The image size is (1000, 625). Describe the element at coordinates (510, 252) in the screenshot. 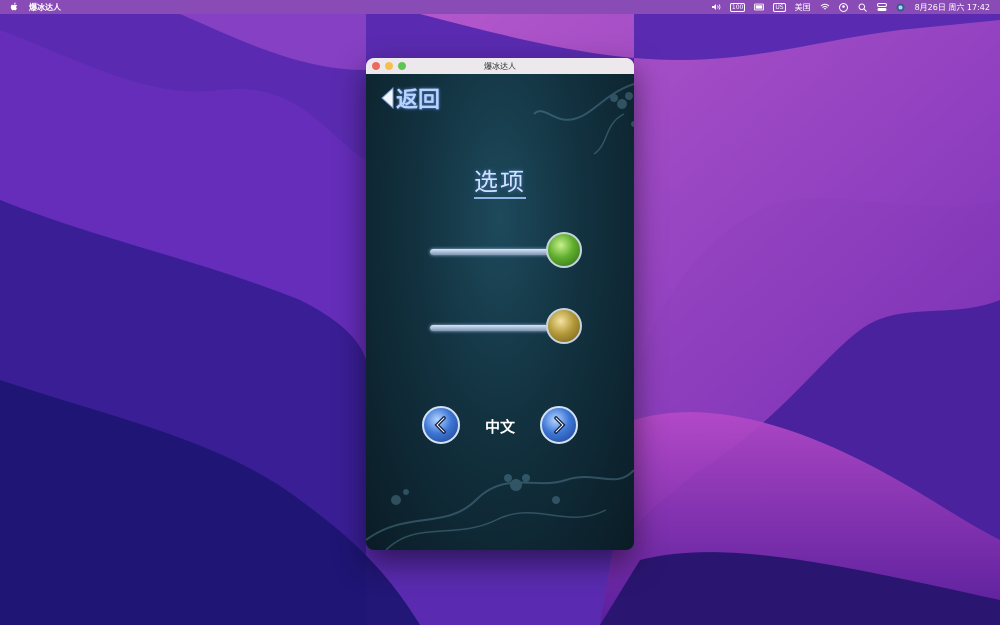

I see `music-volume-slider` at that location.